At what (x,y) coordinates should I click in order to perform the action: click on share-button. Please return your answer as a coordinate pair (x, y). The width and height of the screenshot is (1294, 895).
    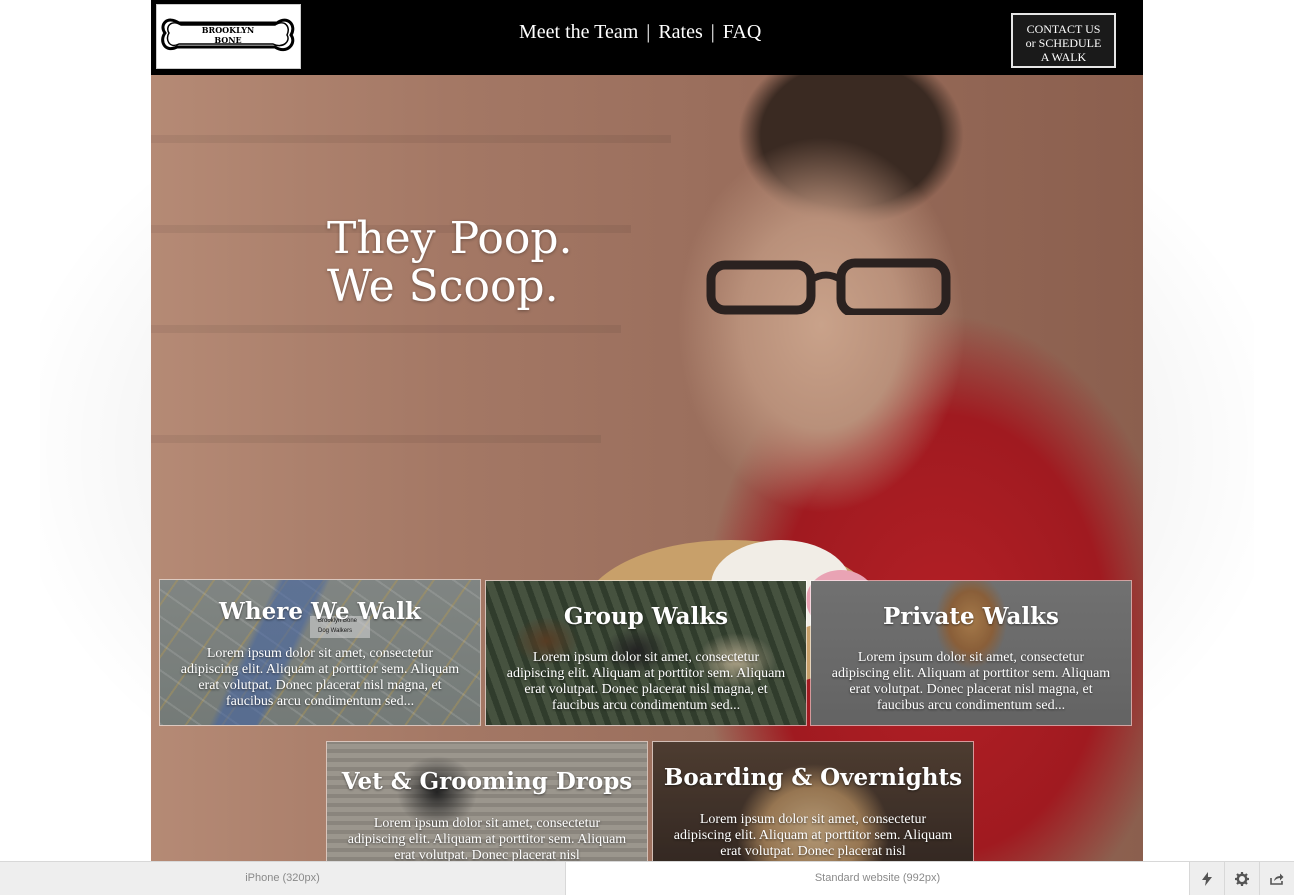
    Looking at the image, I should click on (1276, 878).